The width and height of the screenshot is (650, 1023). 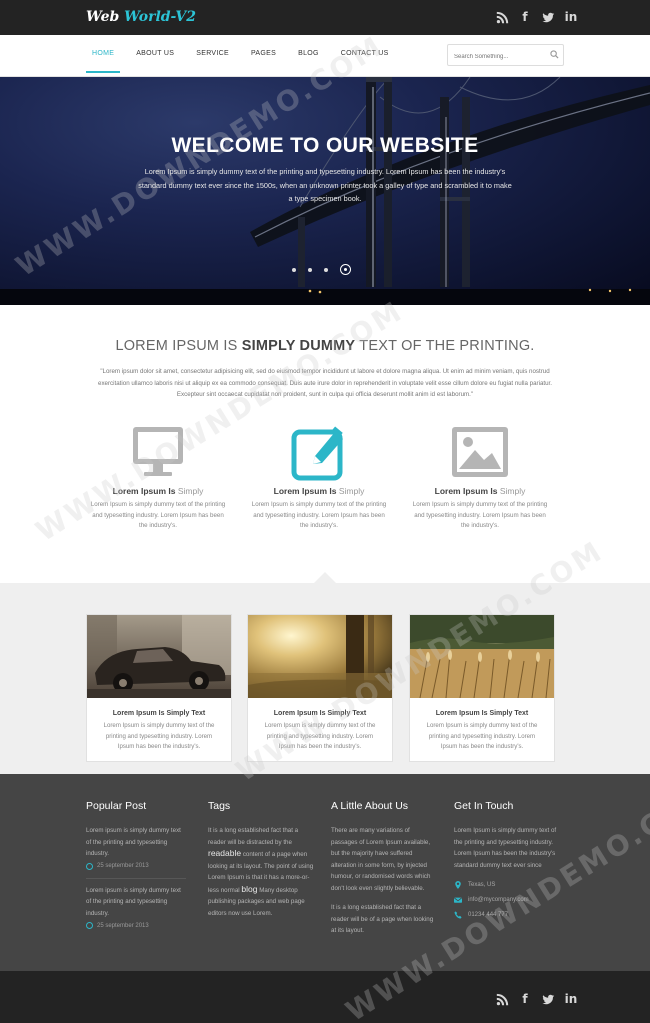 I want to click on nav-pages: PAGES, so click(x=263, y=54).